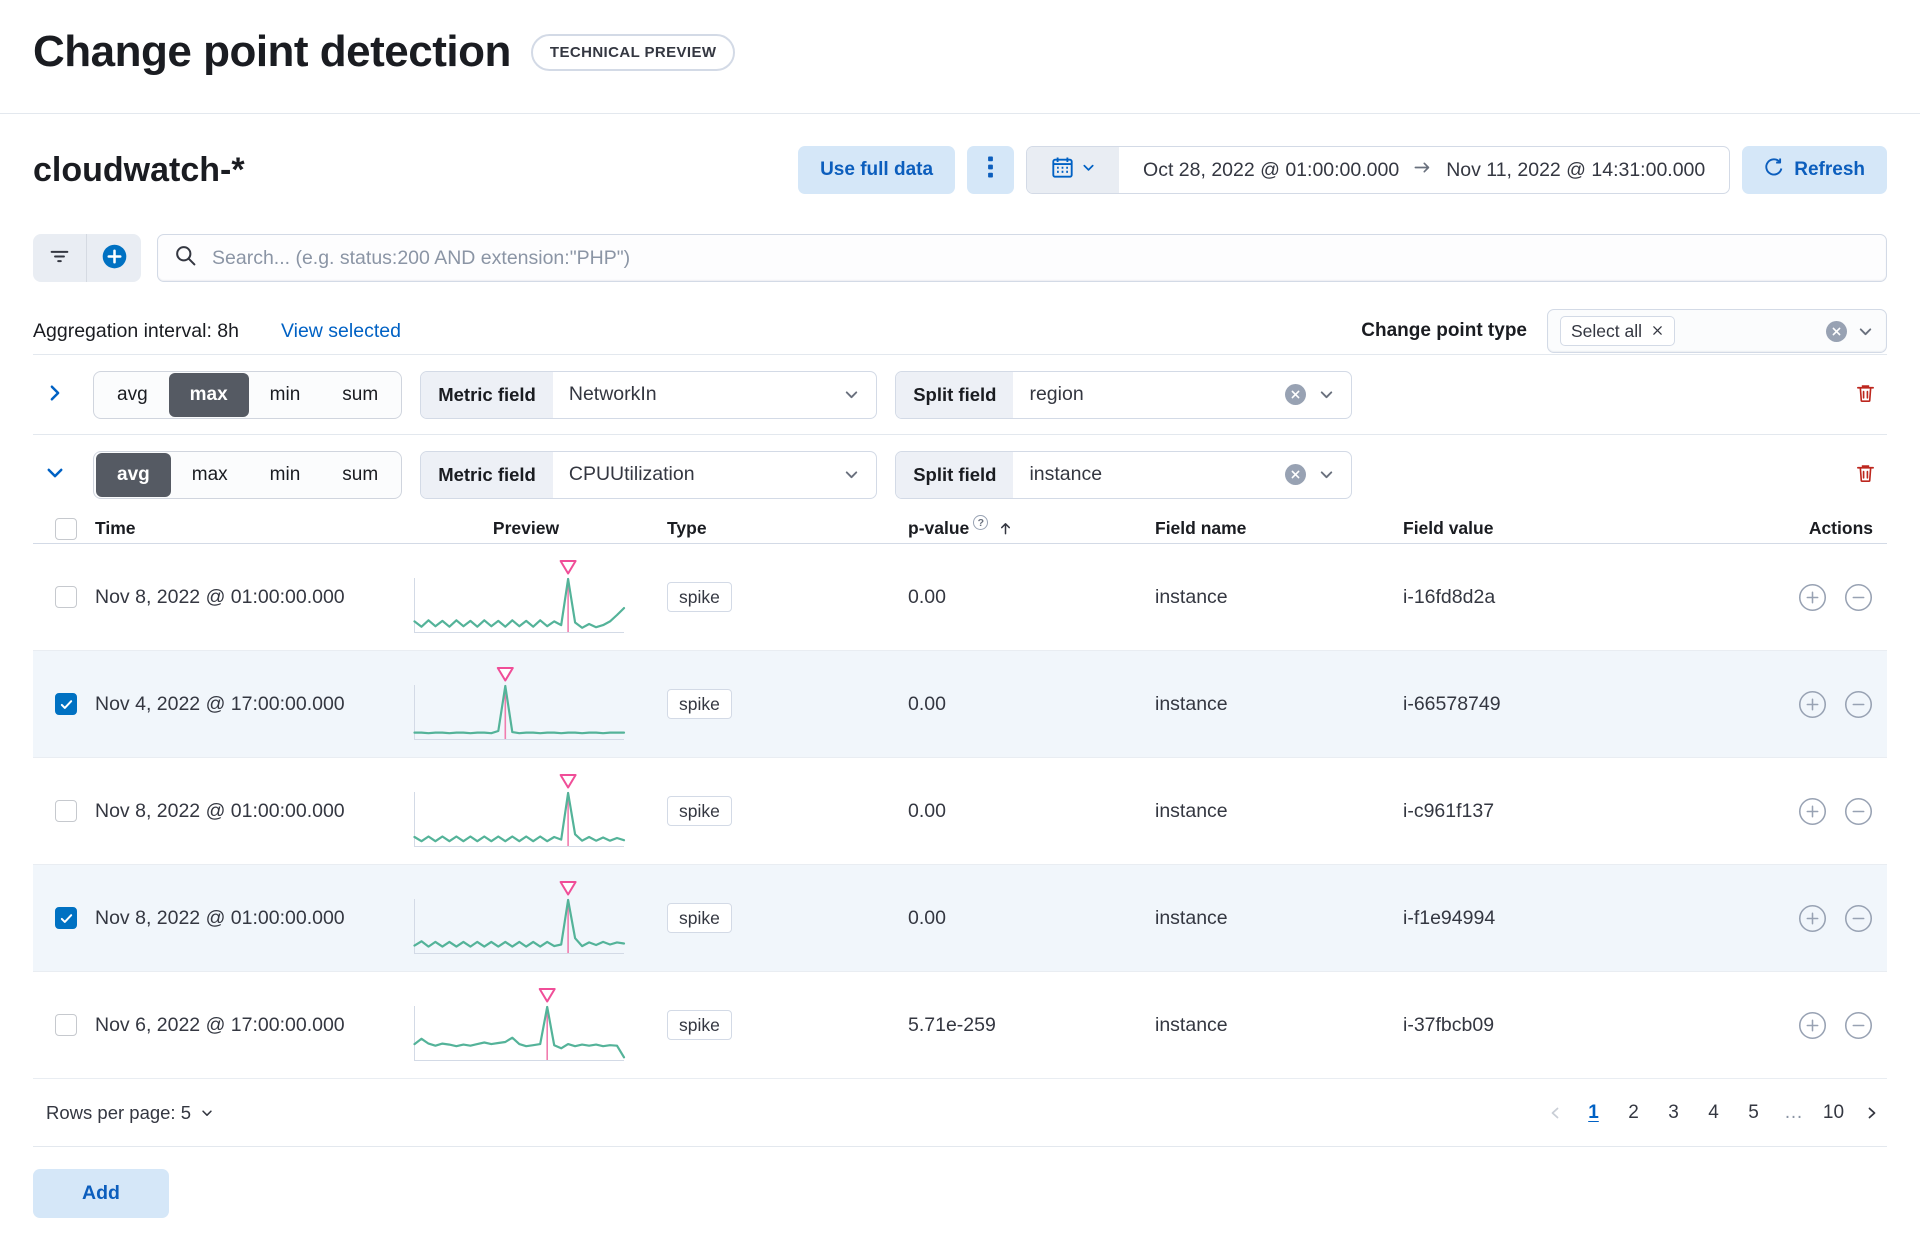  I want to click on page-1-button: 1, so click(1593, 1112).